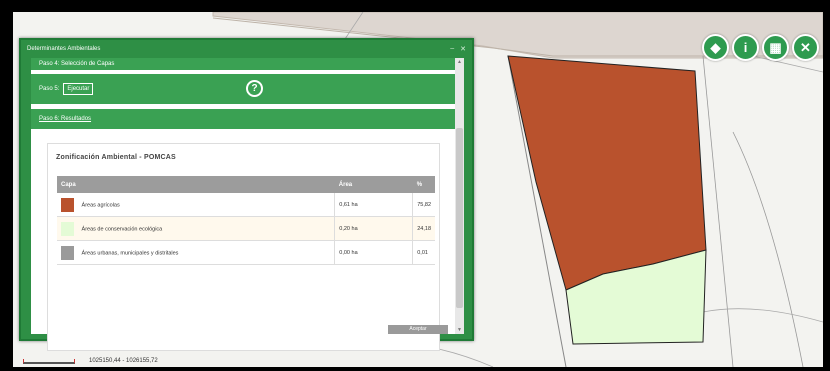 The image size is (830, 371). Describe the element at coordinates (373, 205) in the screenshot. I see `area-cell: 0,61 ha` at that location.